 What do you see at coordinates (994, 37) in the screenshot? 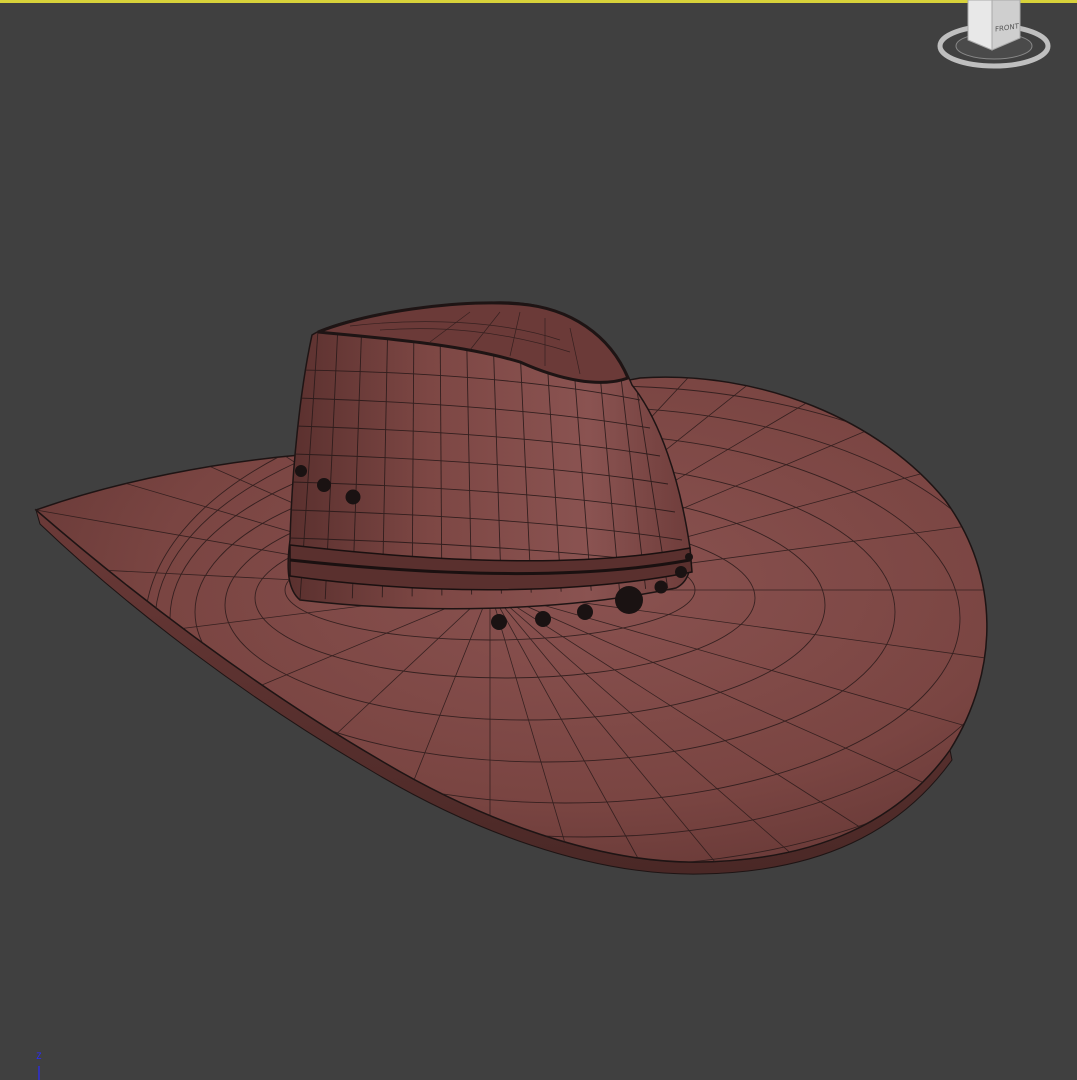
I see `viewcube` at bounding box center [994, 37].